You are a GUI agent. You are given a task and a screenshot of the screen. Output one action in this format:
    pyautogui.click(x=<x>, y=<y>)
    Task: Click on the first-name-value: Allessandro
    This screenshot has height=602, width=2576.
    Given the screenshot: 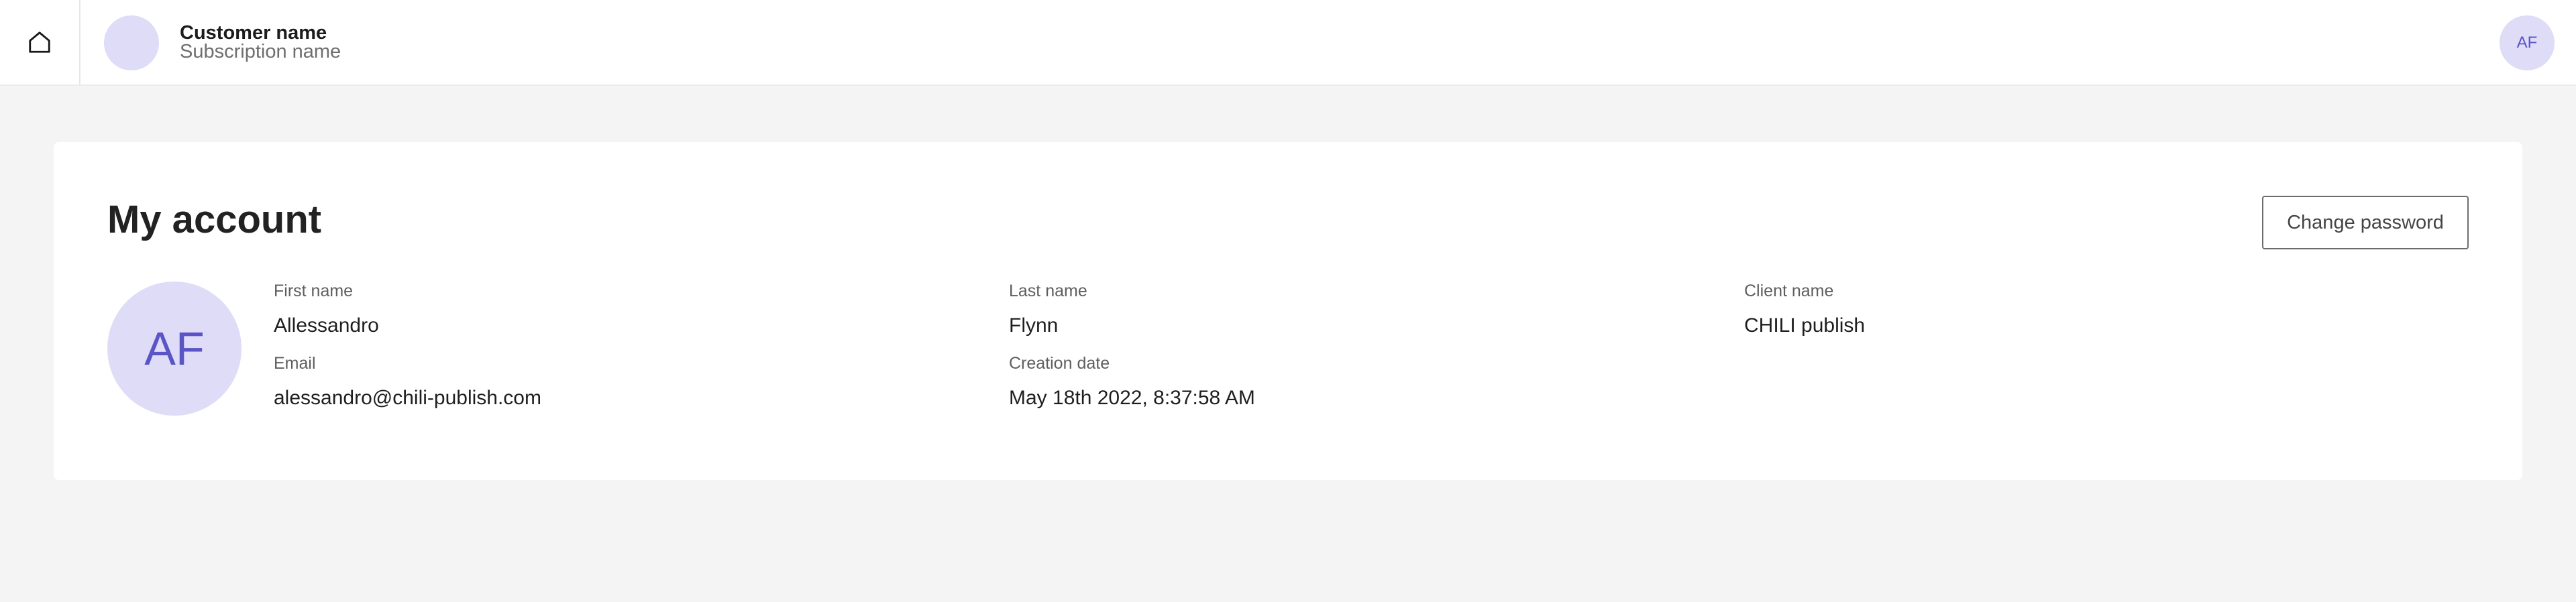 What is the action you would take?
    pyautogui.click(x=326, y=325)
    